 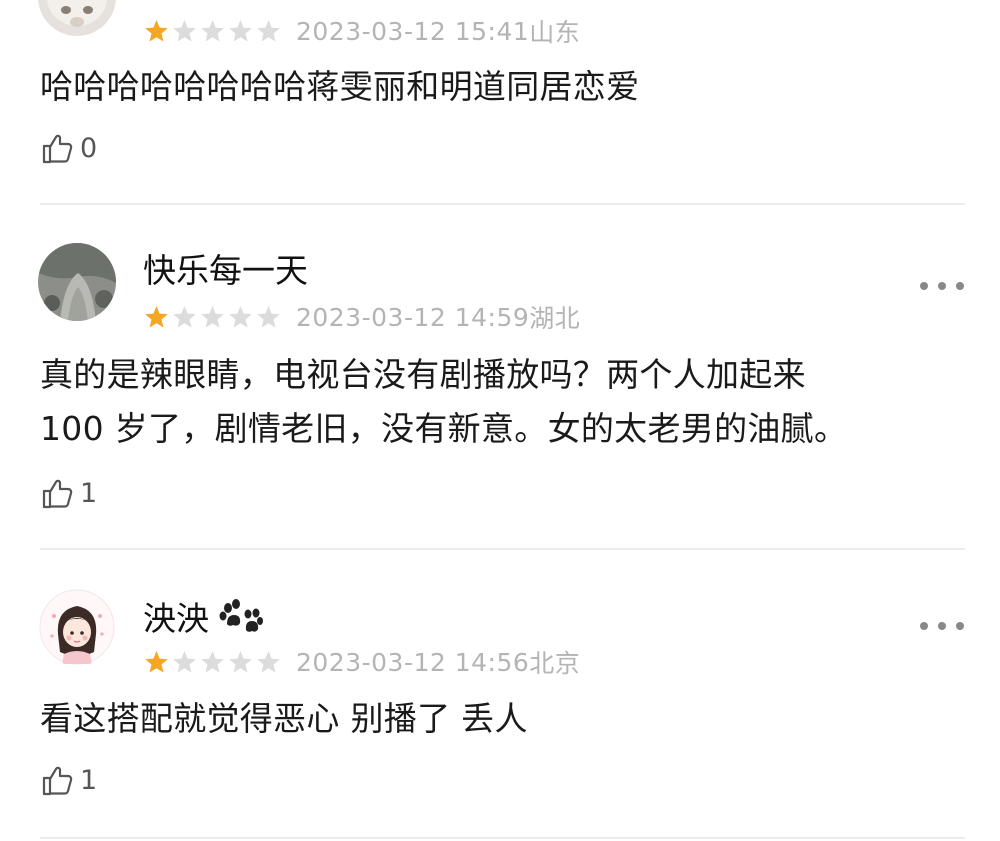 I want to click on comment-location: 山东, so click(x=555, y=32).